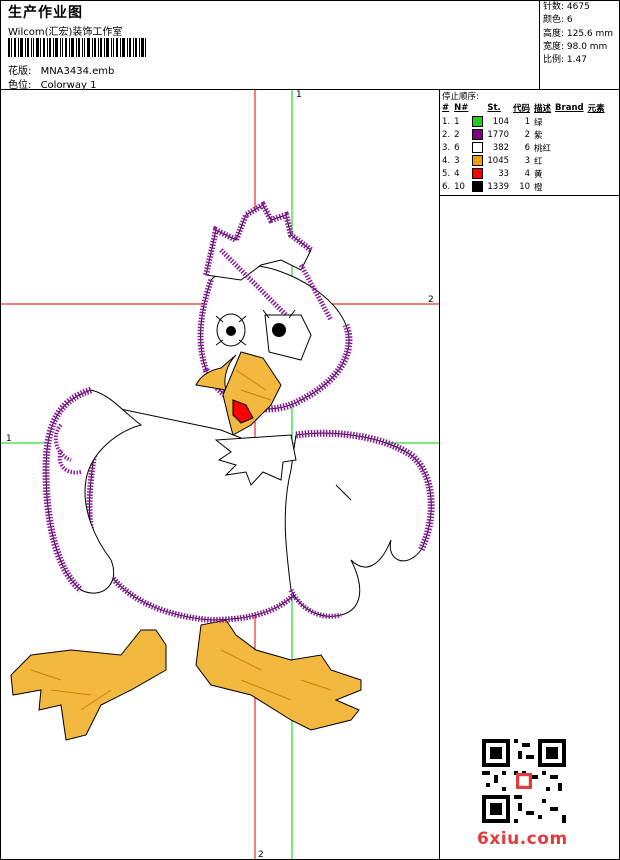  I want to click on col-index: #, so click(446, 108).